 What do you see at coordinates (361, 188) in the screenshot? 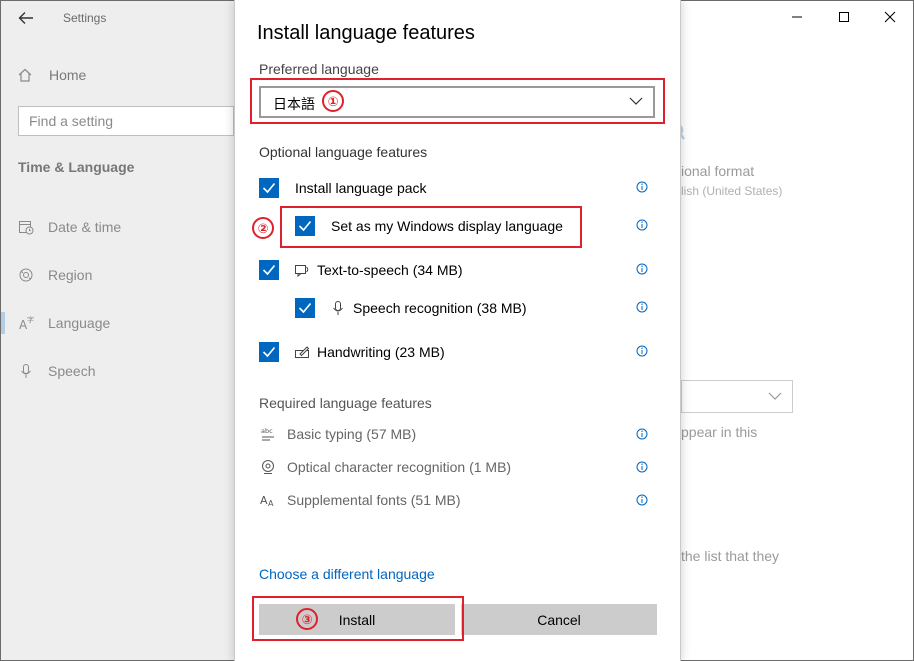
I see `option-label: Install language pack` at bounding box center [361, 188].